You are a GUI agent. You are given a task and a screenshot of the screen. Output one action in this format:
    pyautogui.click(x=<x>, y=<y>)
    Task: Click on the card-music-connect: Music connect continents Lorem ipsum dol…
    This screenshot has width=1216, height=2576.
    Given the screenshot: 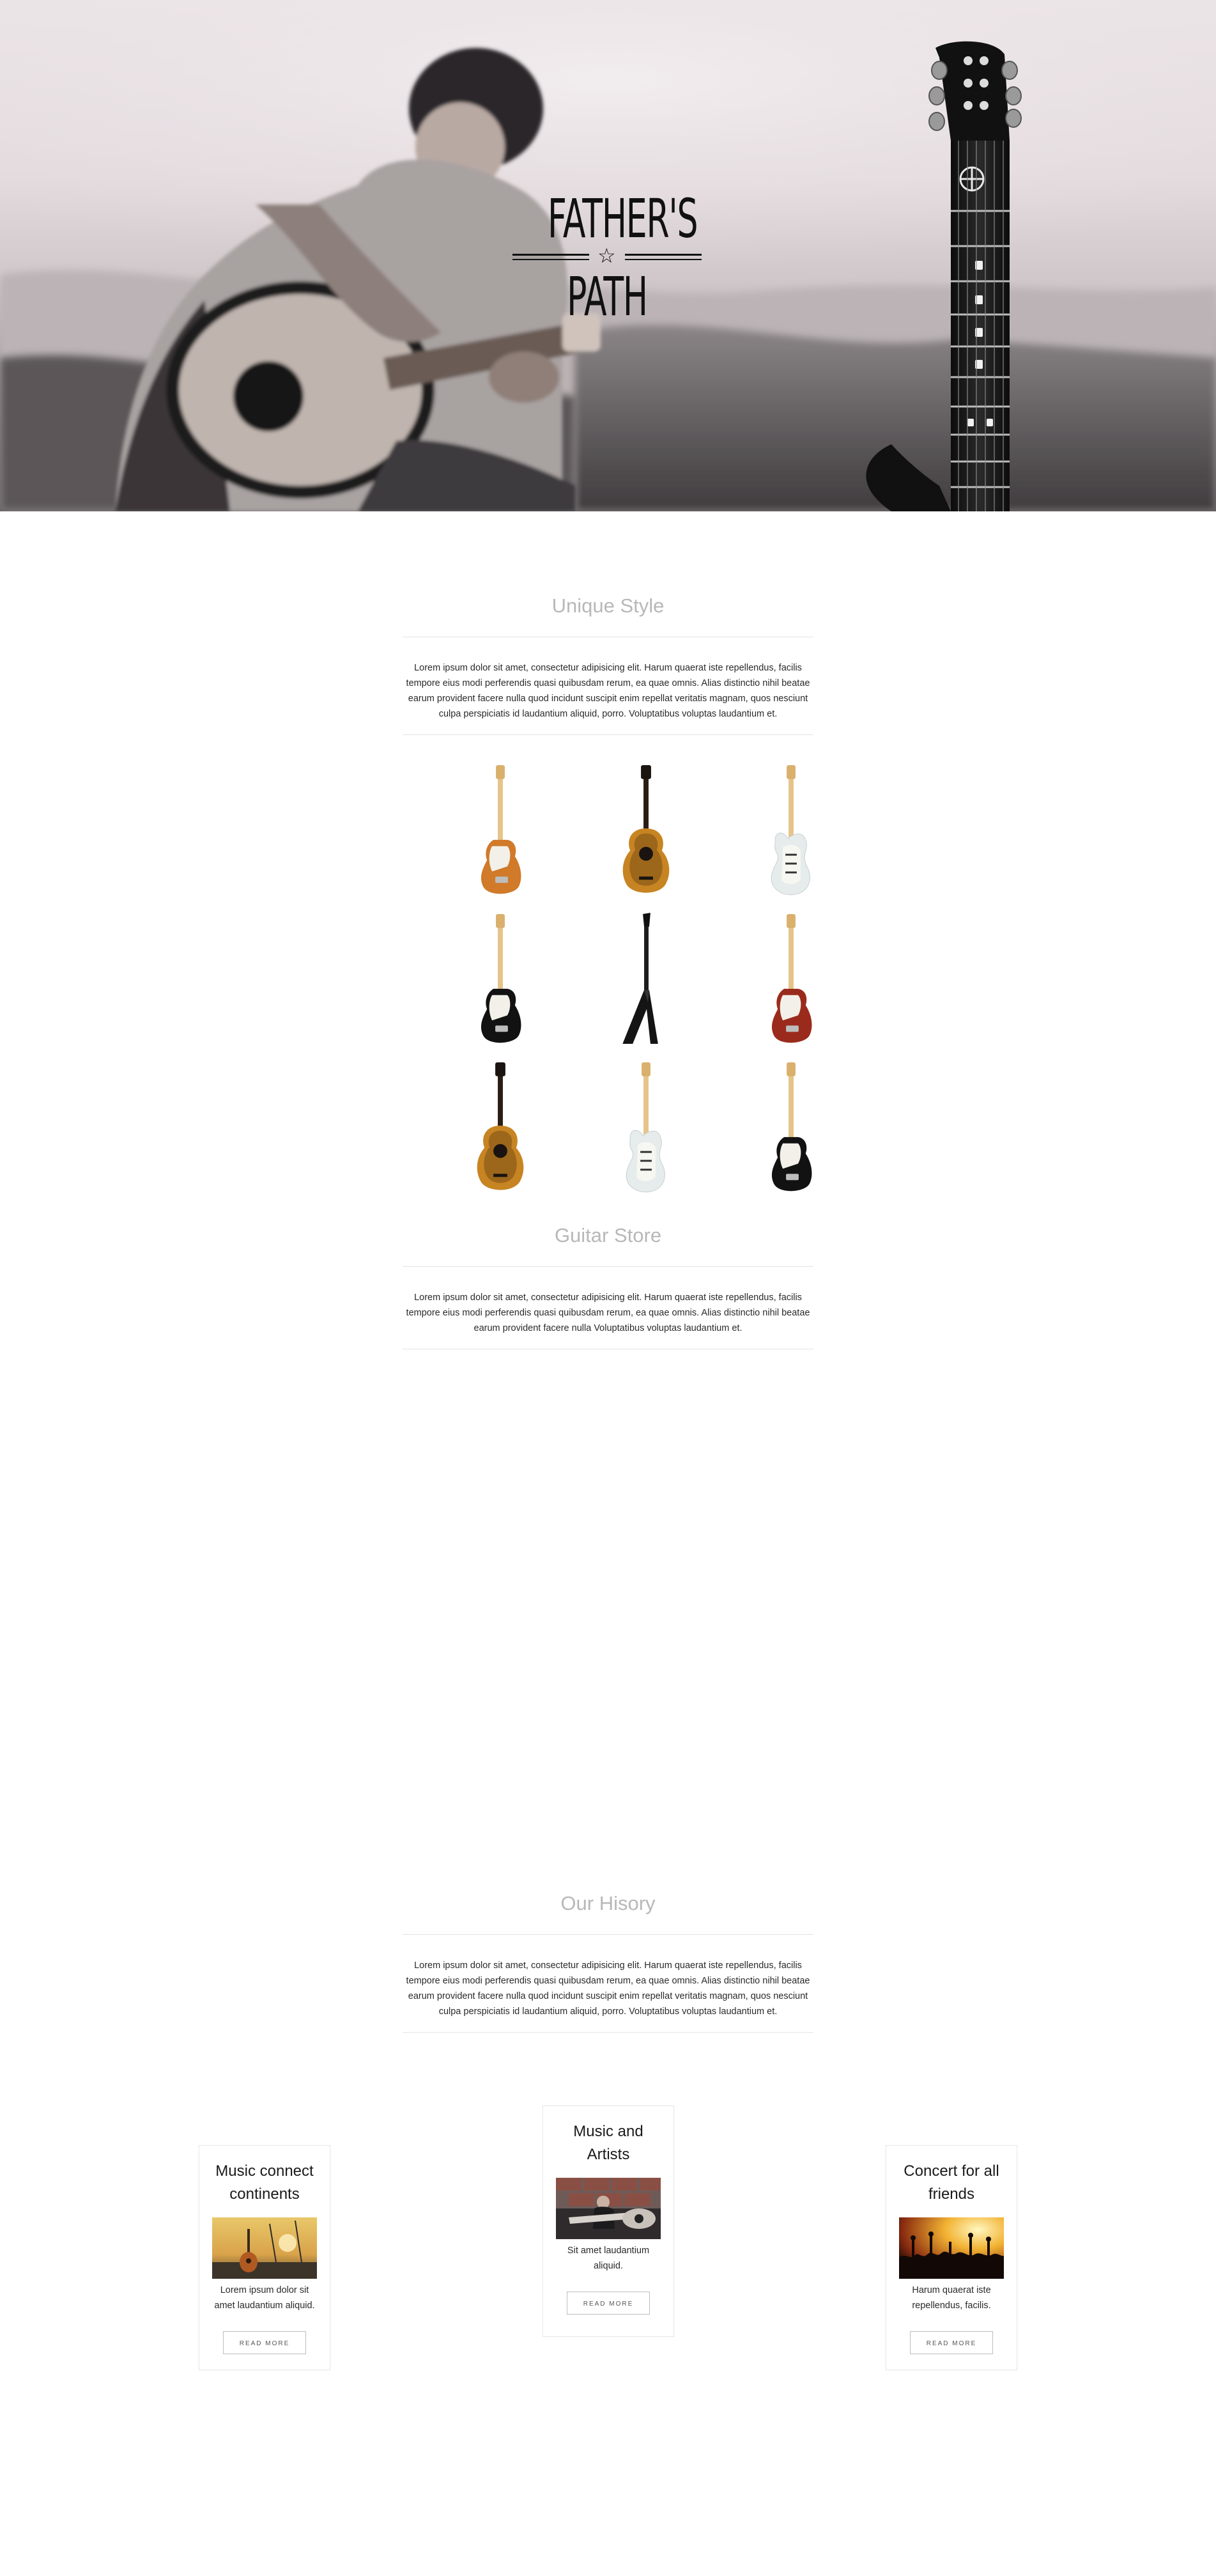 What is the action you would take?
    pyautogui.click(x=264, y=2257)
    